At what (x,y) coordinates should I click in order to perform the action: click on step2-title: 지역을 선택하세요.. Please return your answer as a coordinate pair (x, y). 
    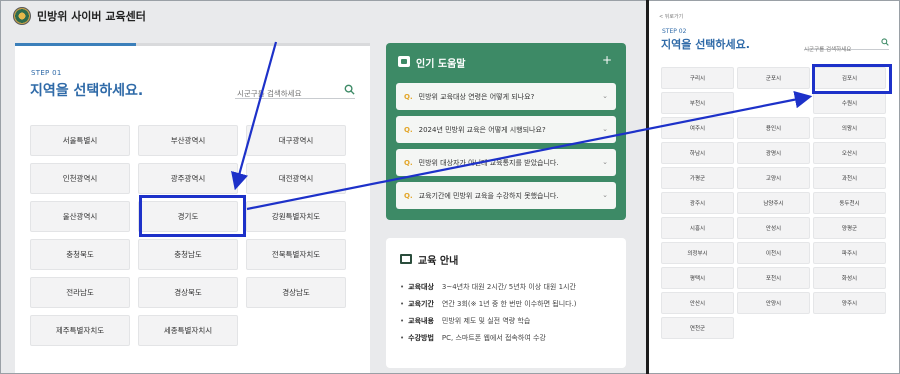
    Looking at the image, I should click on (705, 44).